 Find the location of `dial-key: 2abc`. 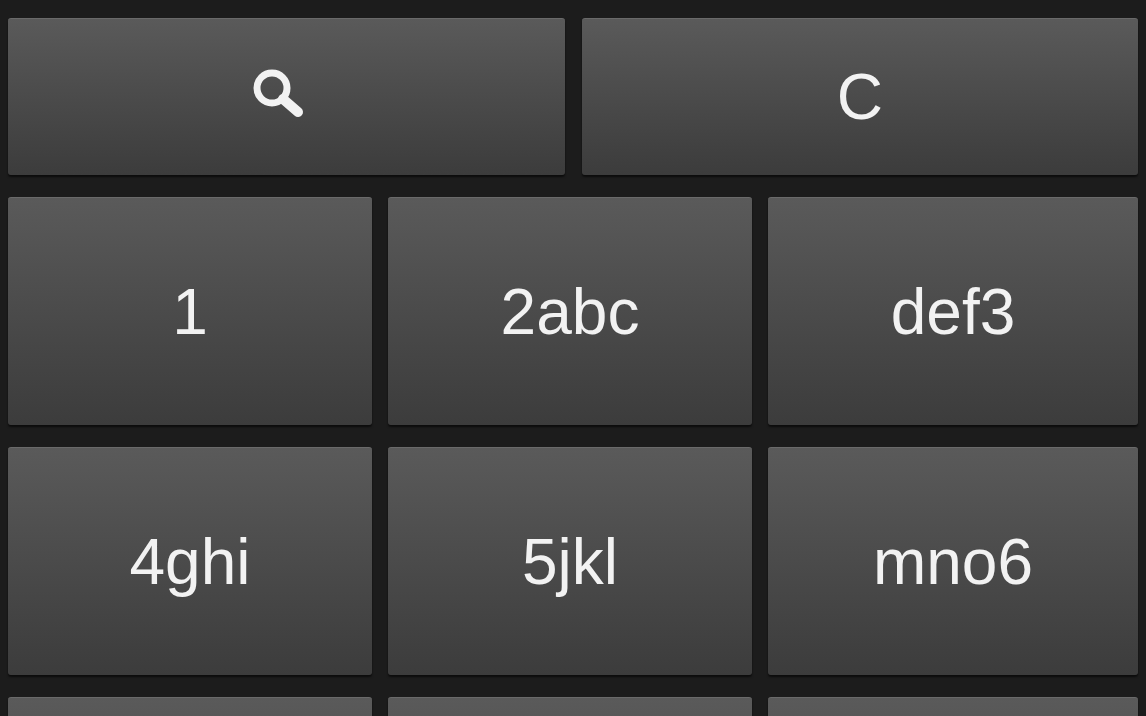

dial-key: 2abc is located at coordinates (570, 311).